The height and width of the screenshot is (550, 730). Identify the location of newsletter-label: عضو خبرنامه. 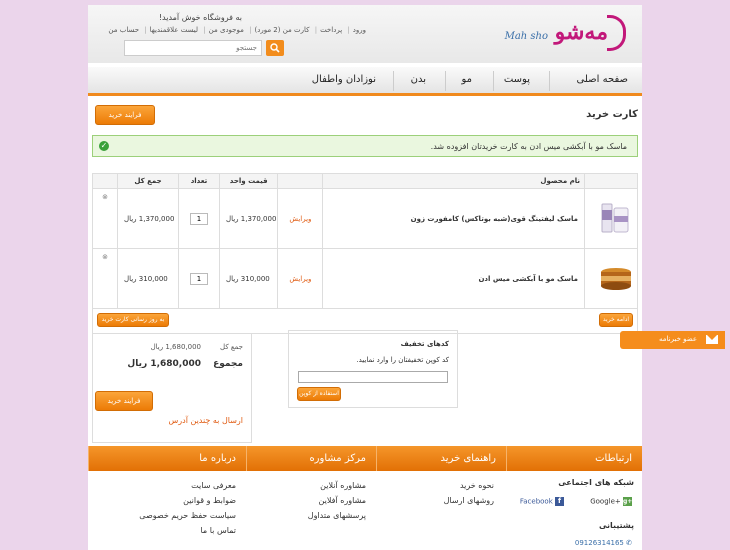
(678, 339).